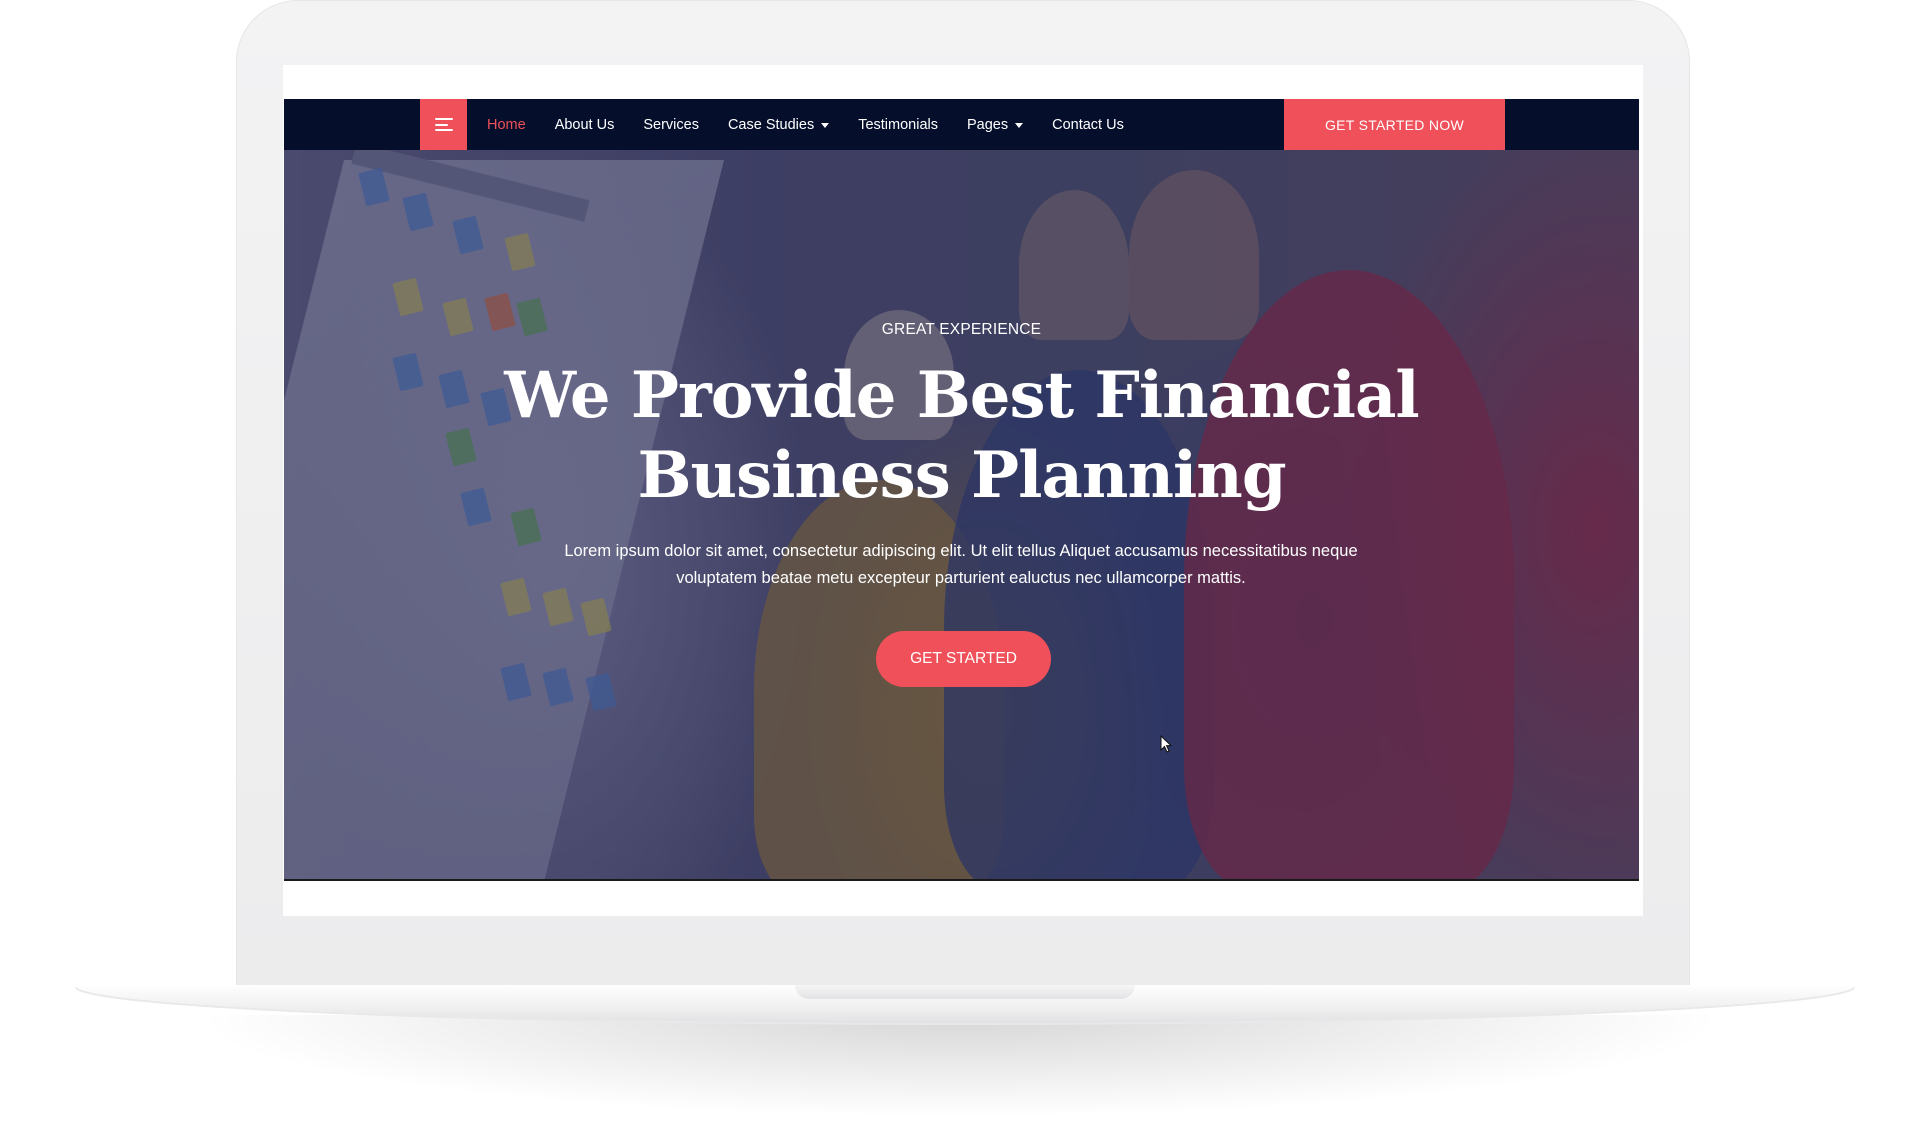 This screenshot has height=1134, width=1920. I want to click on laptop-shadow, so click(960, 1065).